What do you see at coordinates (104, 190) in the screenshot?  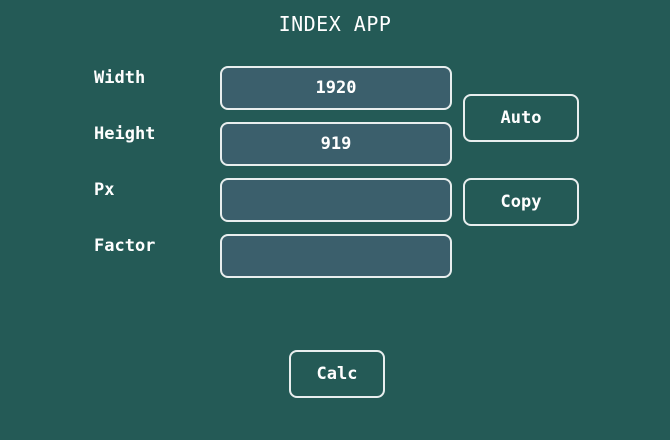 I see `px-label: Px` at bounding box center [104, 190].